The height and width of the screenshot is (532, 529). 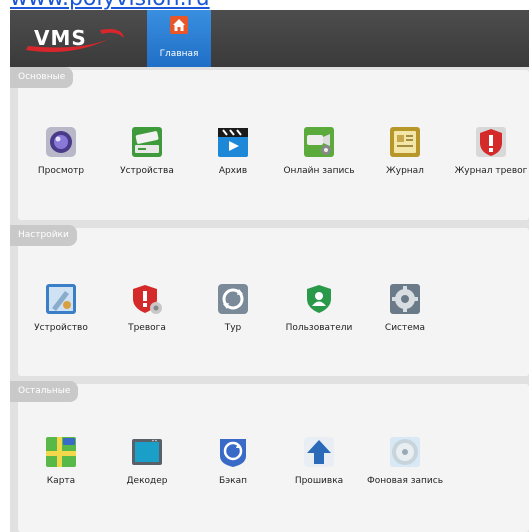 I want to click on log-book-icon, so click(x=405, y=142).